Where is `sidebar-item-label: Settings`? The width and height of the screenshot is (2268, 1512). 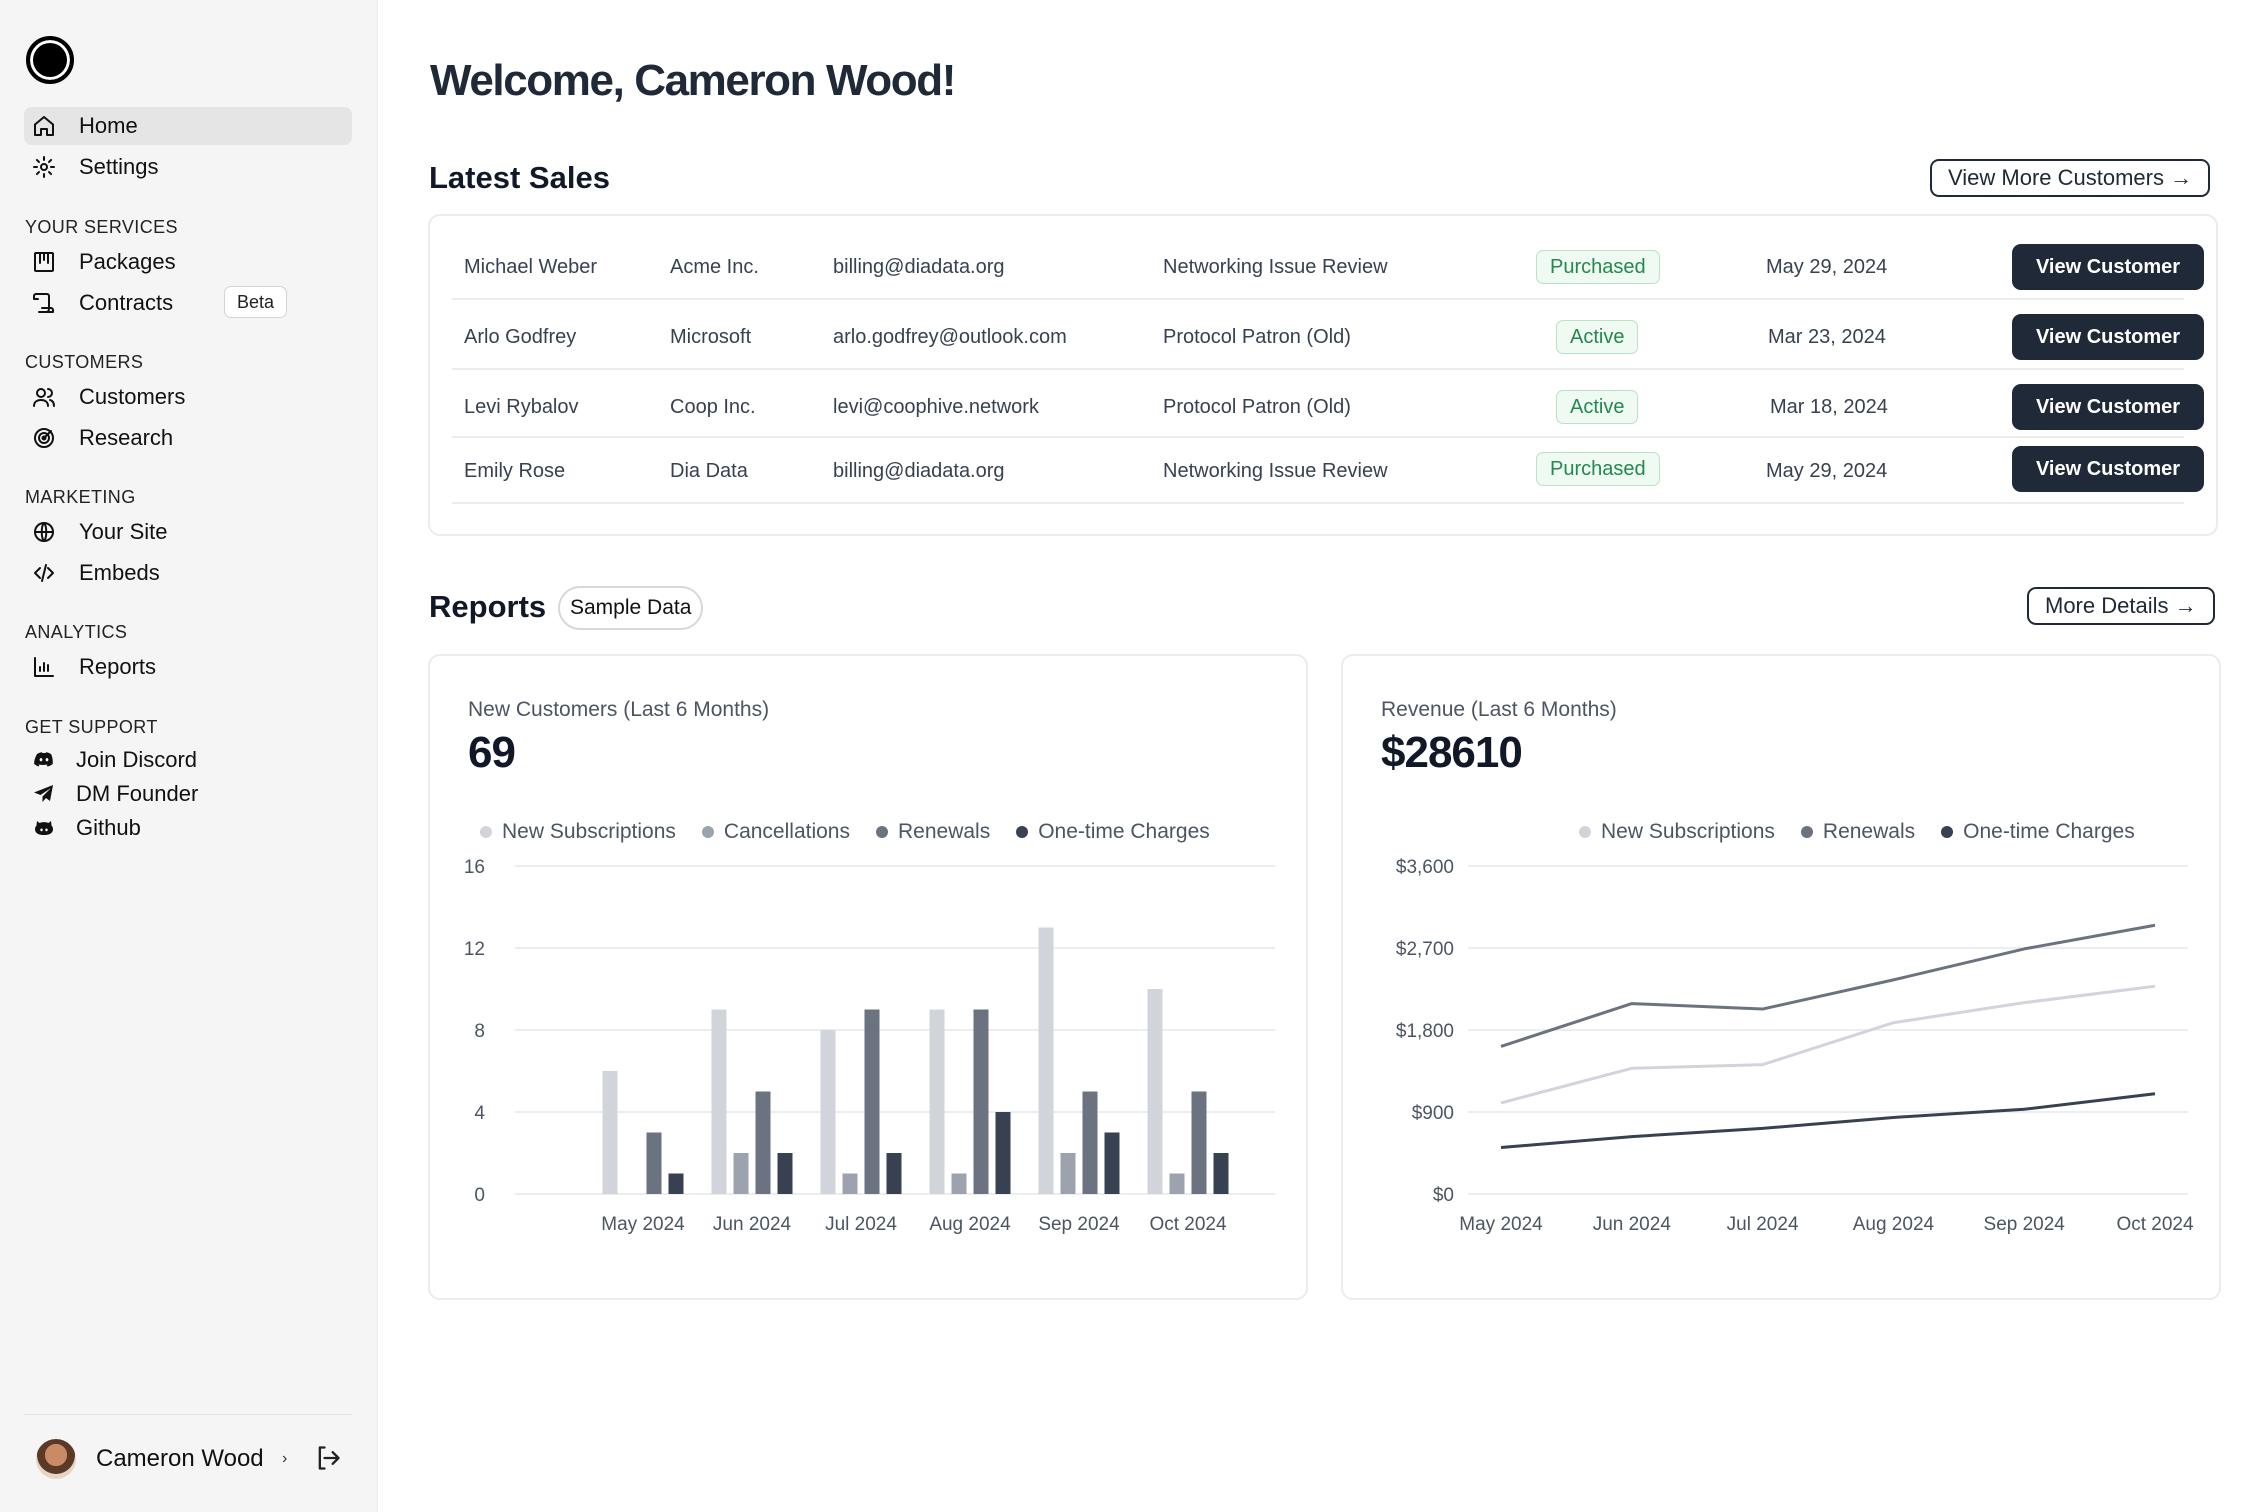 sidebar-item-label: Settings is located at coordinates (119, 166).